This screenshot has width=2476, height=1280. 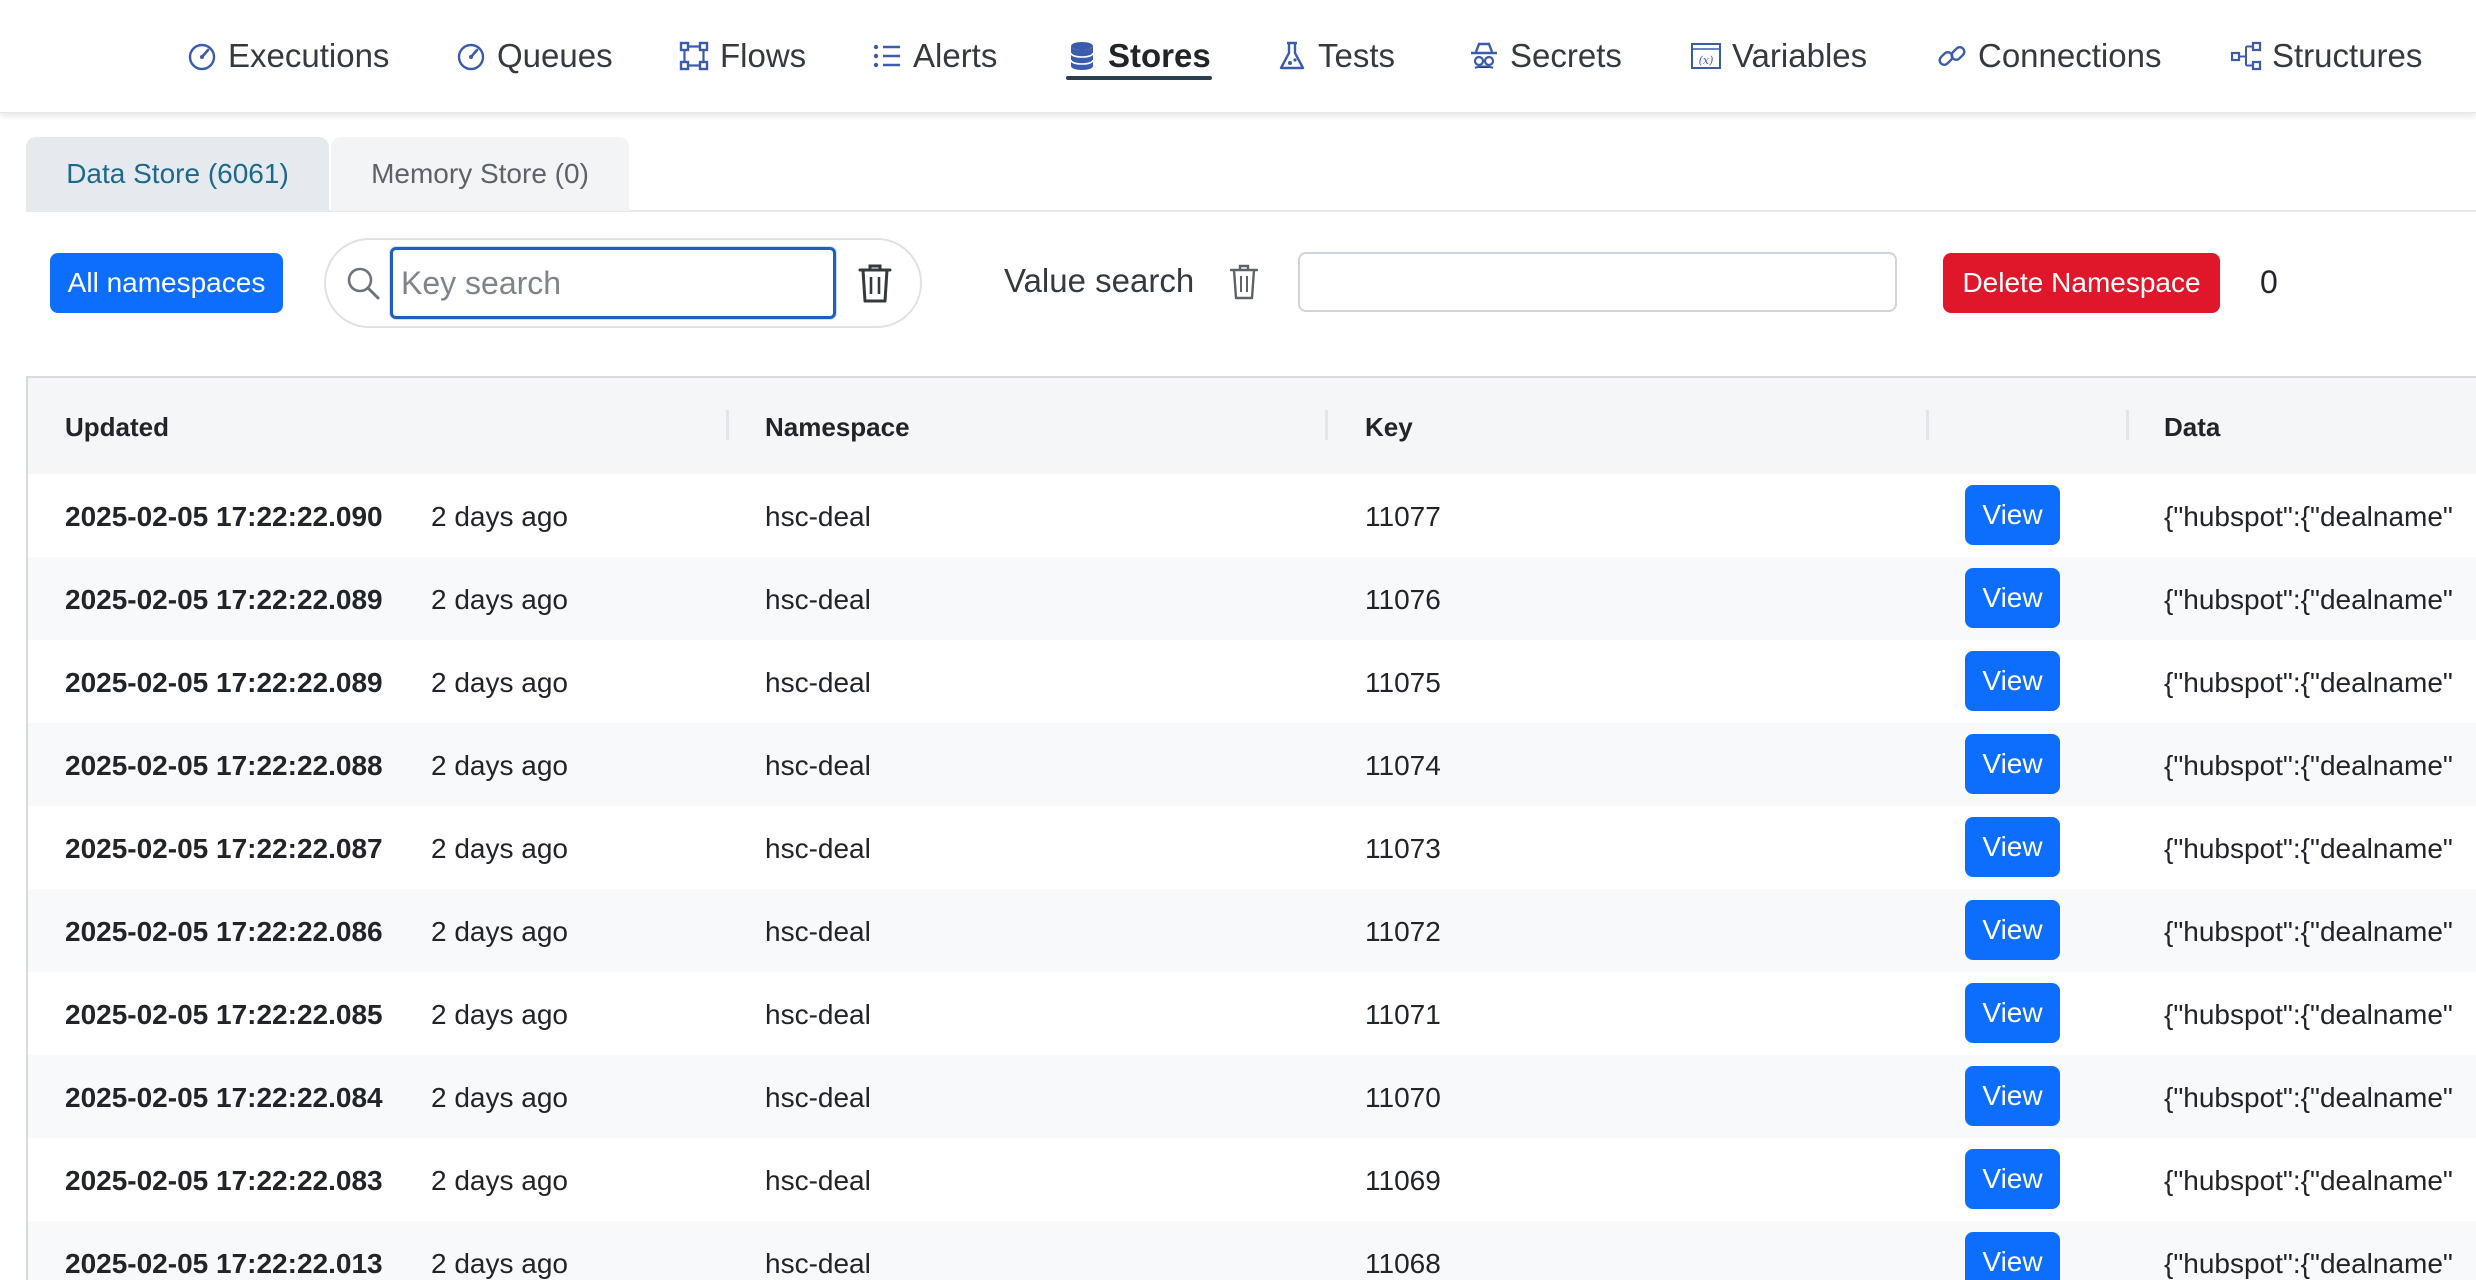 I want to click on nav-tests-label: Tests, so click(x=1357, y=55).